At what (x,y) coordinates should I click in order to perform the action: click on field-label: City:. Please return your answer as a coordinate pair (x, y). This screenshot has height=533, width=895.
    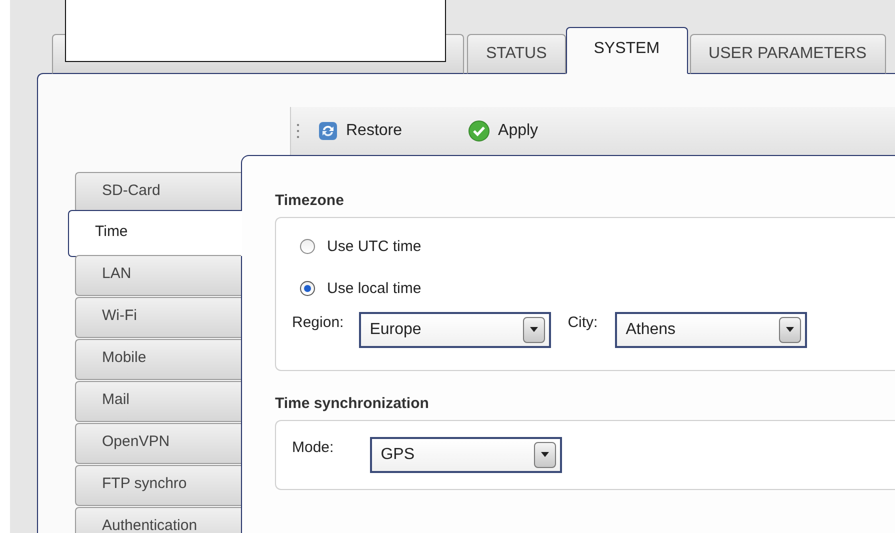
    Looking at the image, I should click on (583, 322).